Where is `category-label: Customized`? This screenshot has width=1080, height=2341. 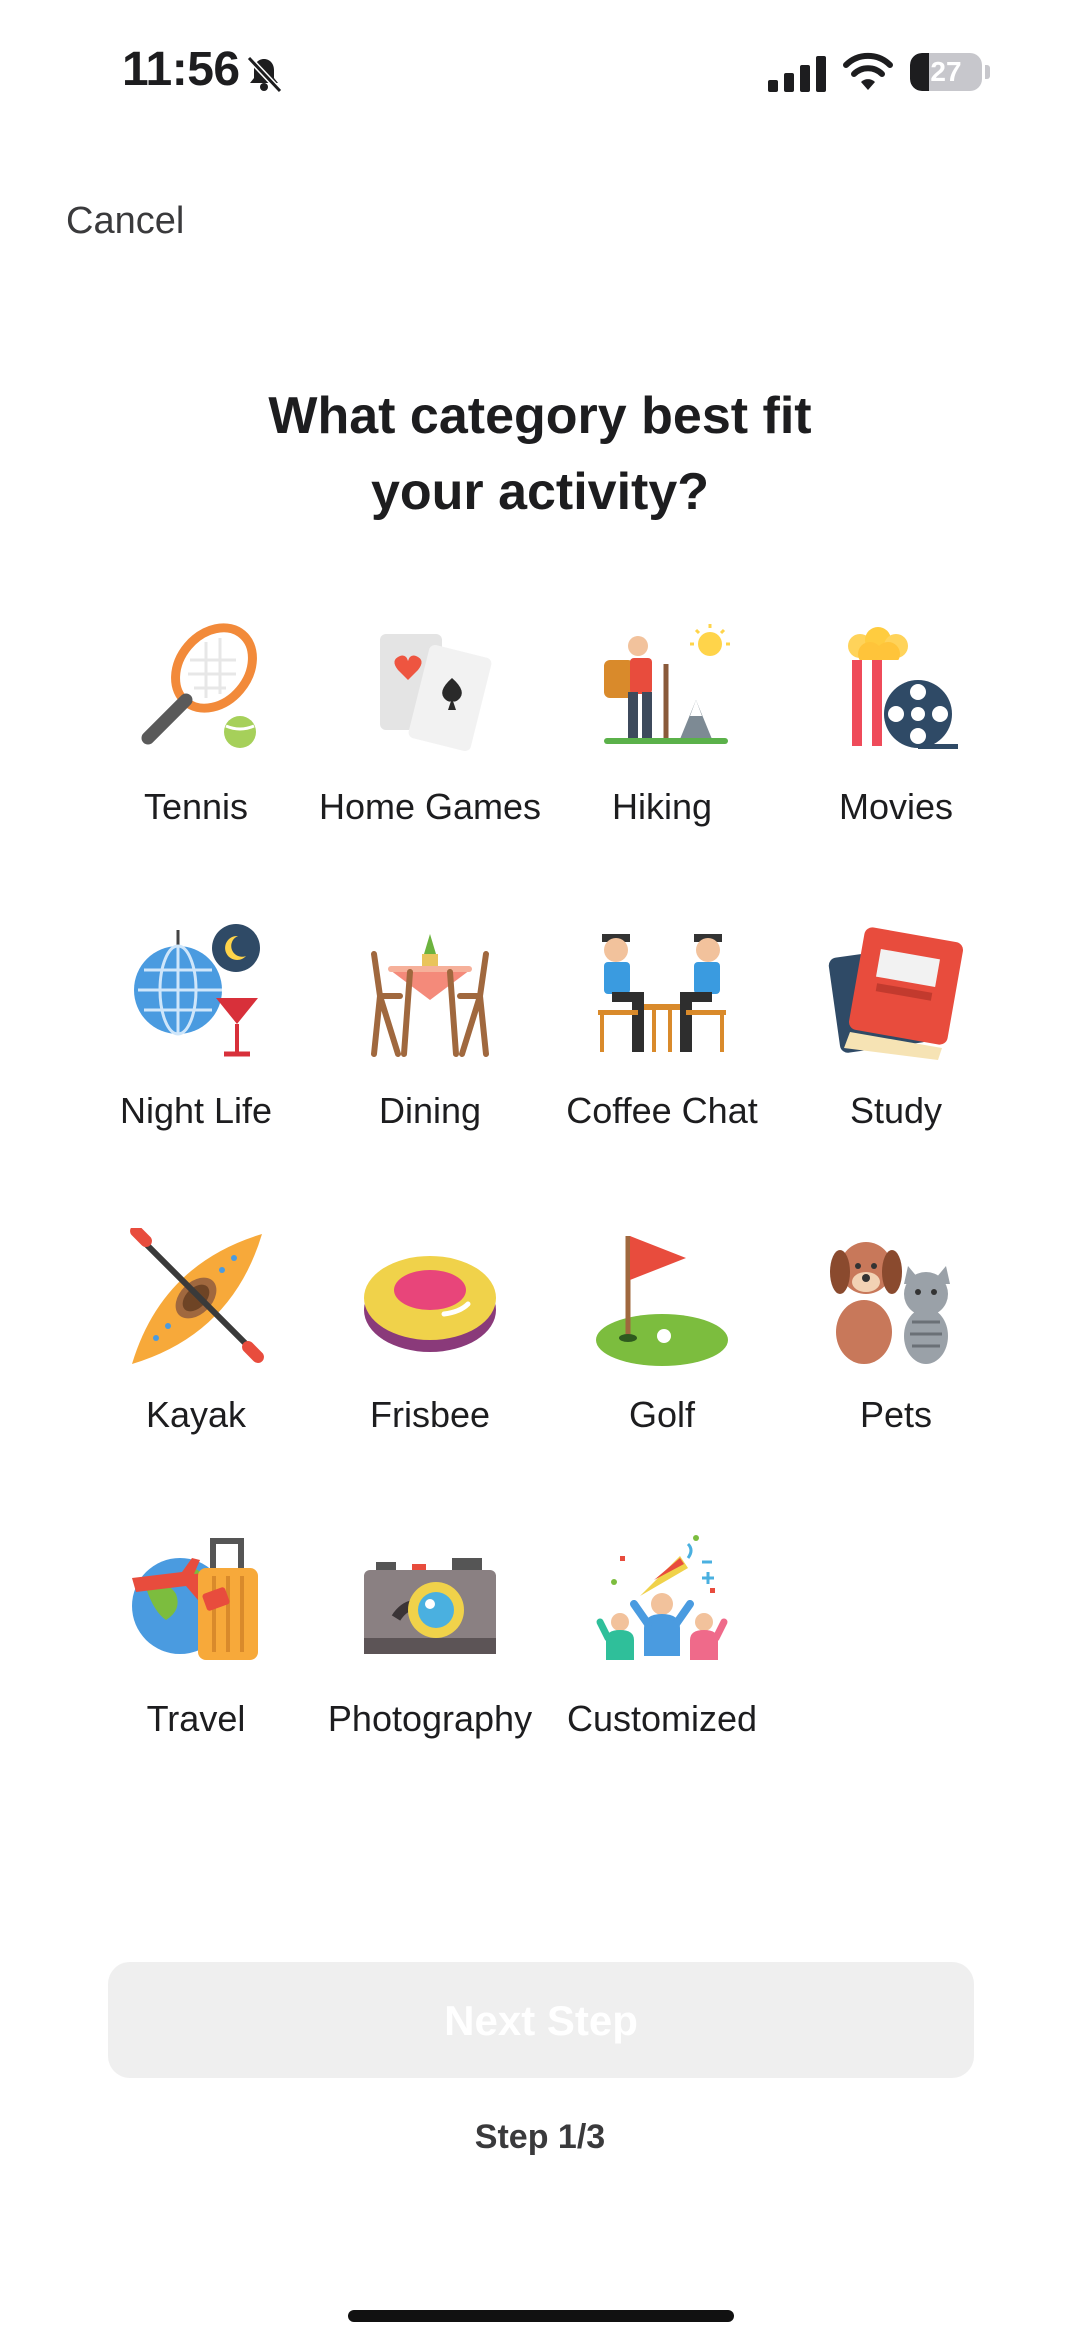
category-label: Customized is located at coordinates (662, 1718).